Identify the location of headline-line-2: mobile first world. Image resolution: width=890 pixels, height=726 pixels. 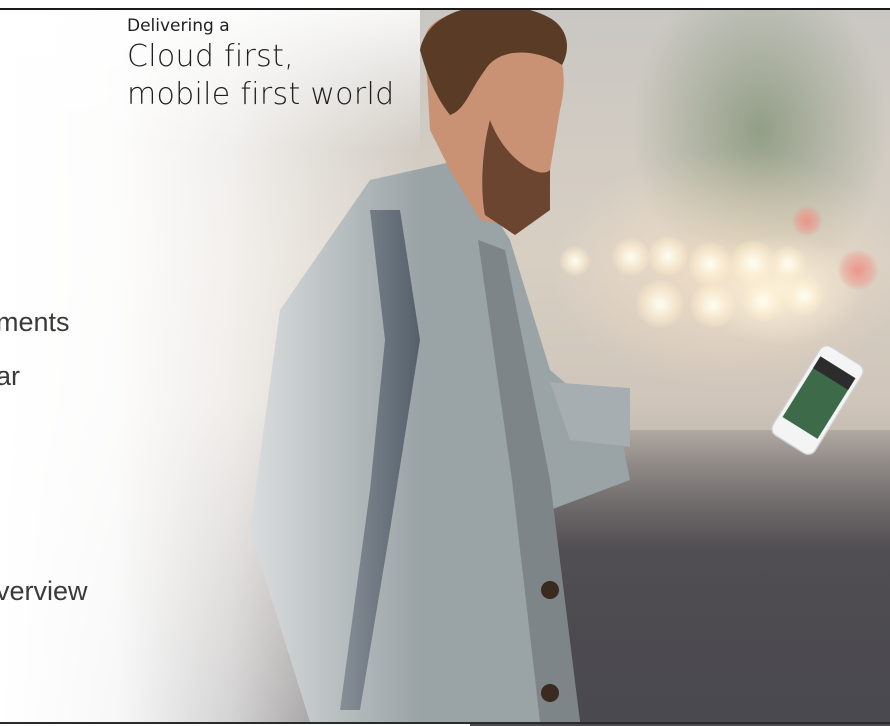
(261, 94).